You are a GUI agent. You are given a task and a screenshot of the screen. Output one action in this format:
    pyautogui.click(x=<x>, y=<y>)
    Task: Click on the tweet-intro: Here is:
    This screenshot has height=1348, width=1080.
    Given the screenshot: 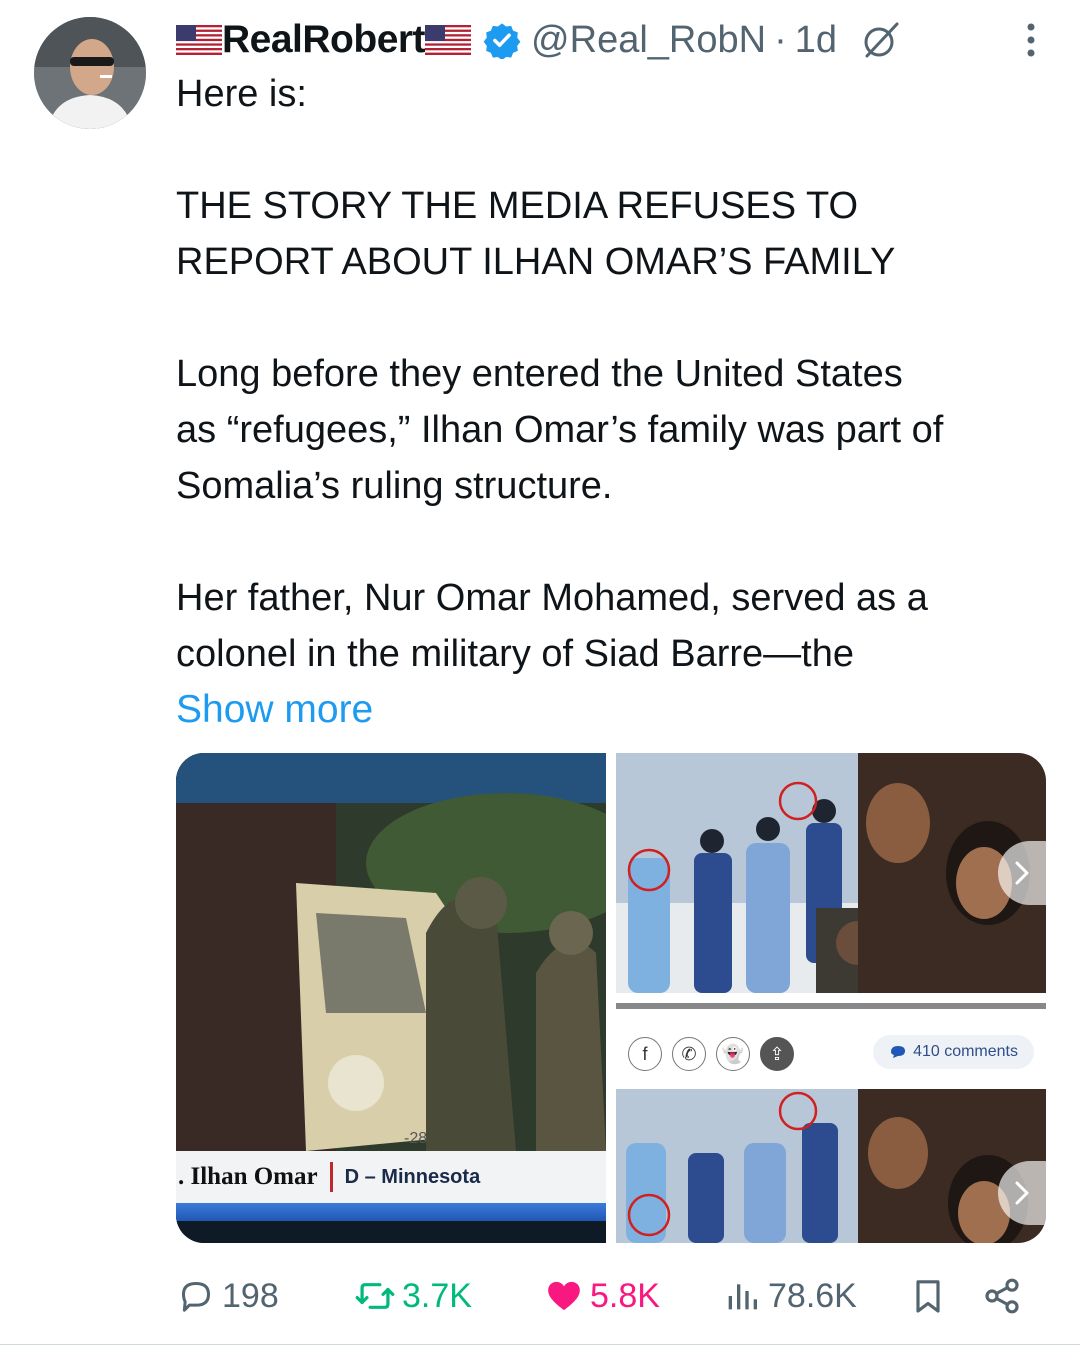 What is the action you would take?
    pyautogui.click(x=241, y=94)
    